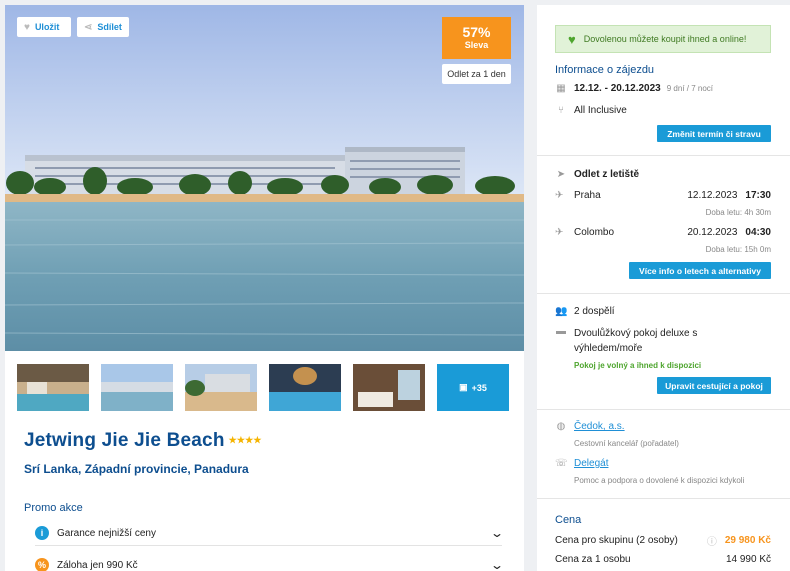  Describe the element at coordinates (738, 249) in the screenshot. I see `flight-duration: Doba letu: 15h 0m` at that location.